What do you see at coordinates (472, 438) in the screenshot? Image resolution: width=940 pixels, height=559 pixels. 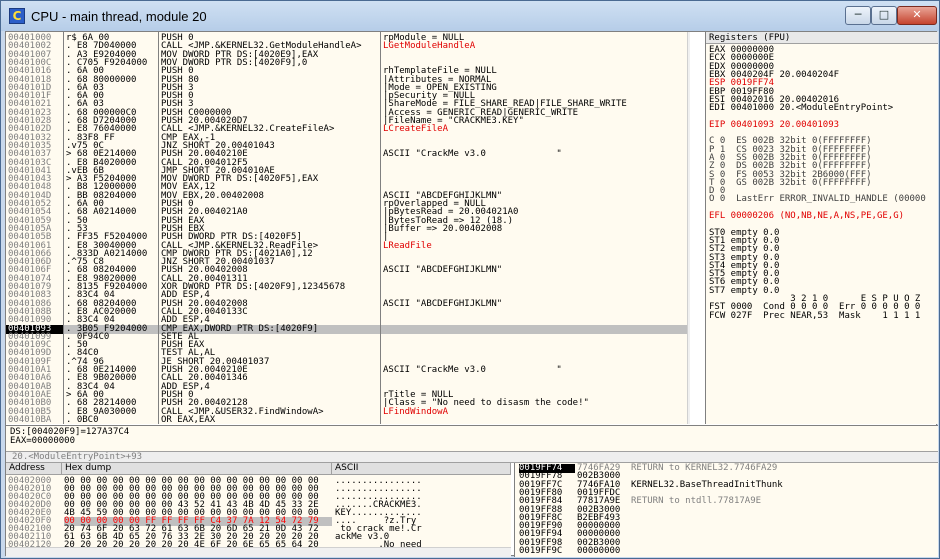 I see `info-pane: DS:[004020F9]=127A37C4 EAX=00000000` at bounding box center [472, 438].